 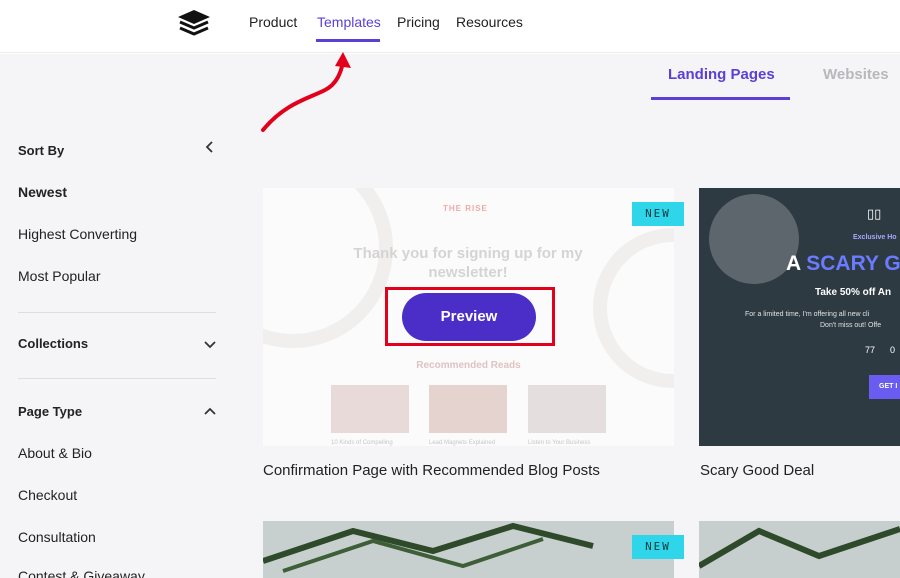 What do you see at coordinates (210, 411) in the screenshot?
I see `chevron-up-icon` at bounding box center [210, 411].